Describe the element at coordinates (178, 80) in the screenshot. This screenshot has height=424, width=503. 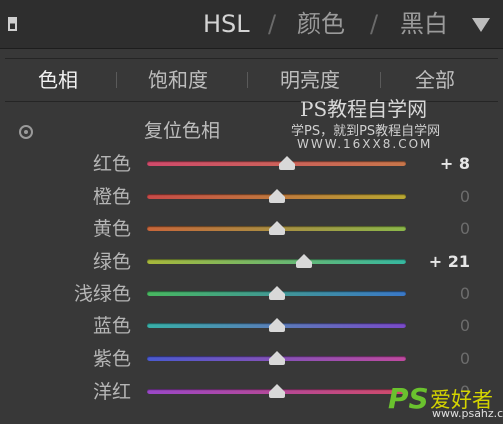
I see `tab-saturation: 饱和度` at that location.